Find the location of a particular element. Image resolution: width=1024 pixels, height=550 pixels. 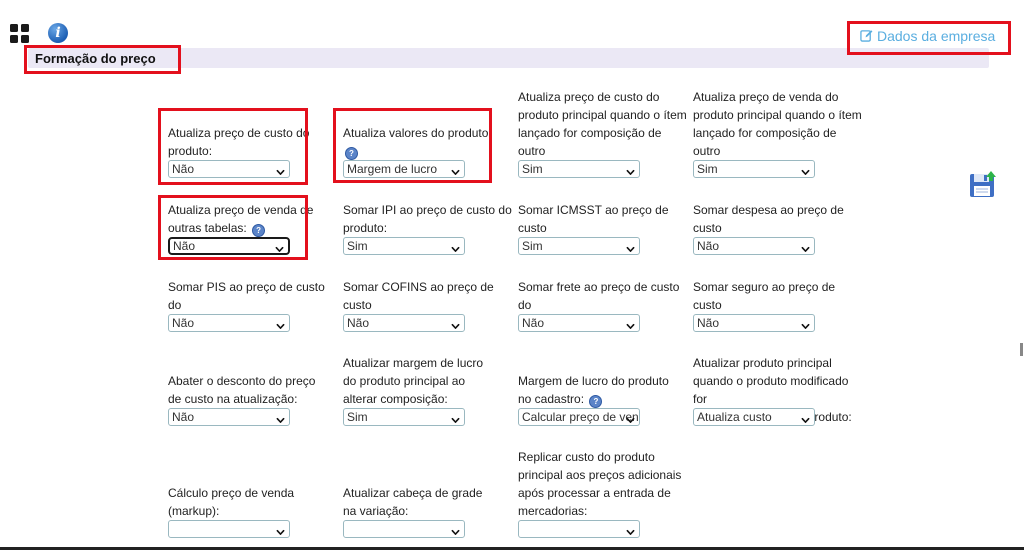

field-label: Somar despesa ao preço de custo is located at coordinates (779, 219).